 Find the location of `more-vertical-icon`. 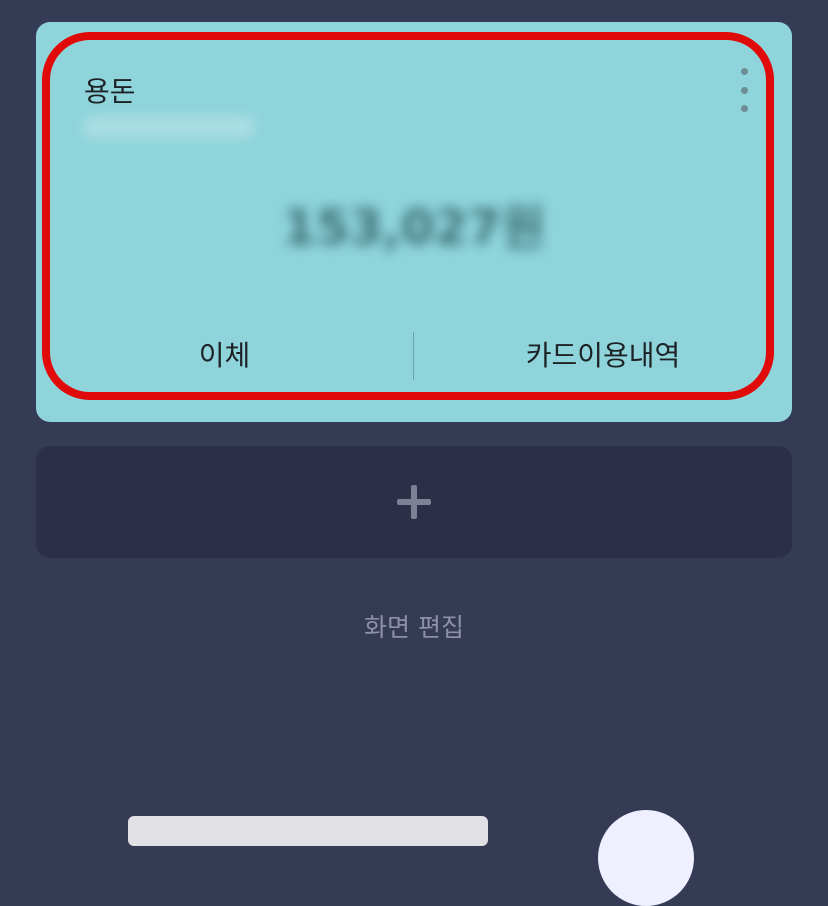

more-vertical-icon is located at coordinates (744, 90).